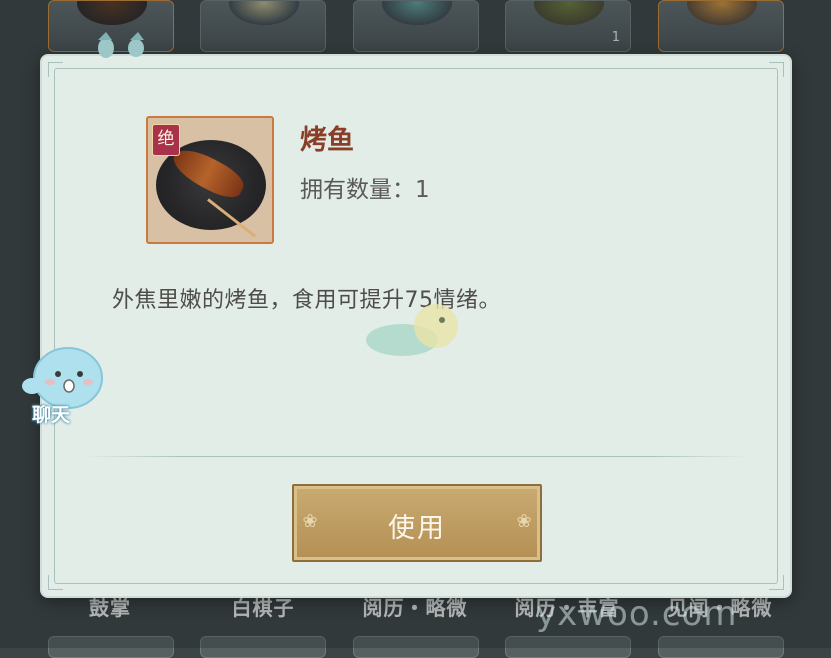 The height and width of the screenshot is (658, 831). I want to click on item-icon-frame: 绝, so click(210, 180).